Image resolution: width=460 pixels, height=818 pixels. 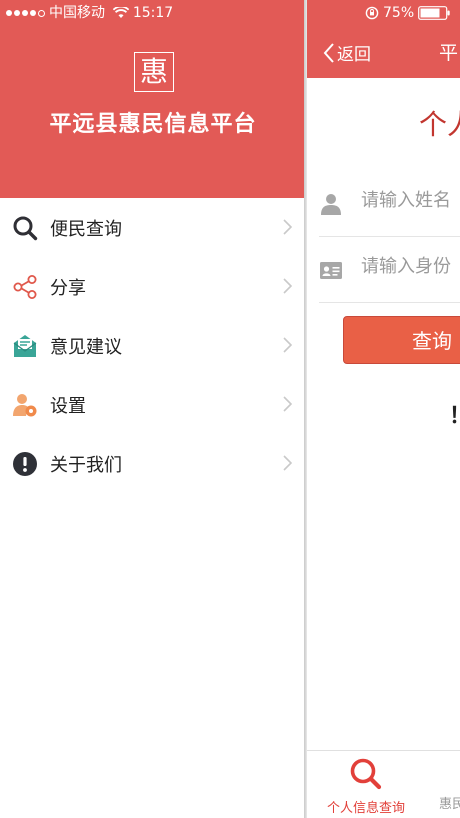 I want to click on nav-bar: 75% 返回 平, so click(x=383, y=39).